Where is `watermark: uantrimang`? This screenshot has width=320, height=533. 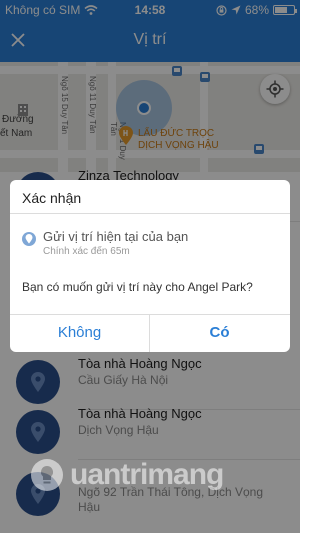
watermark: uantrimang is located at coordinates (150, 475).